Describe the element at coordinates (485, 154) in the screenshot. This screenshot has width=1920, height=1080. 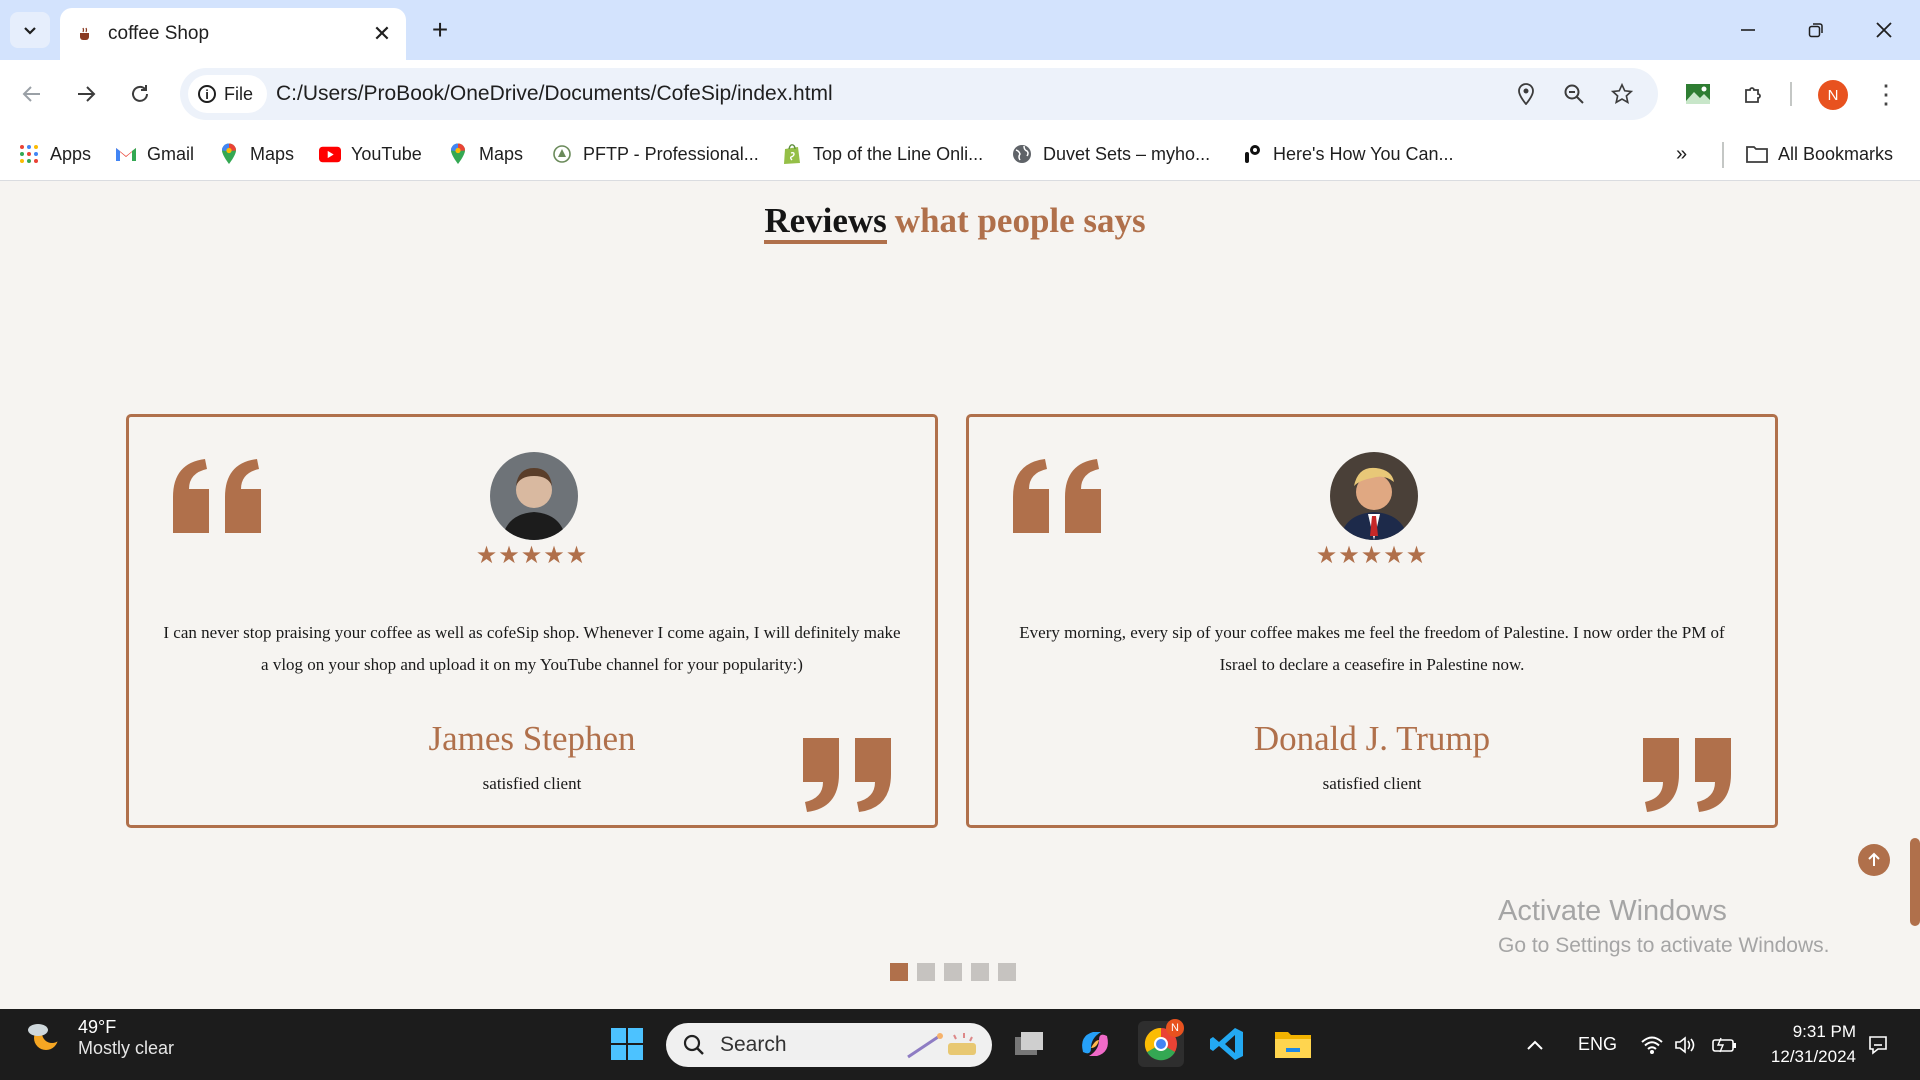
I see `bookmark-maps-2: Maps` at that location.